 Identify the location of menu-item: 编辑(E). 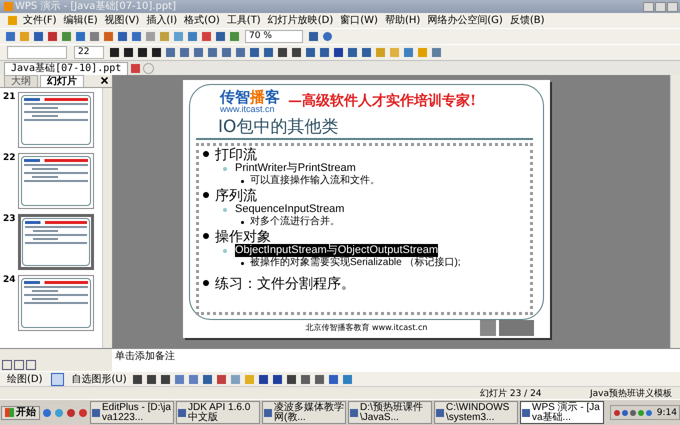
(80, 20).